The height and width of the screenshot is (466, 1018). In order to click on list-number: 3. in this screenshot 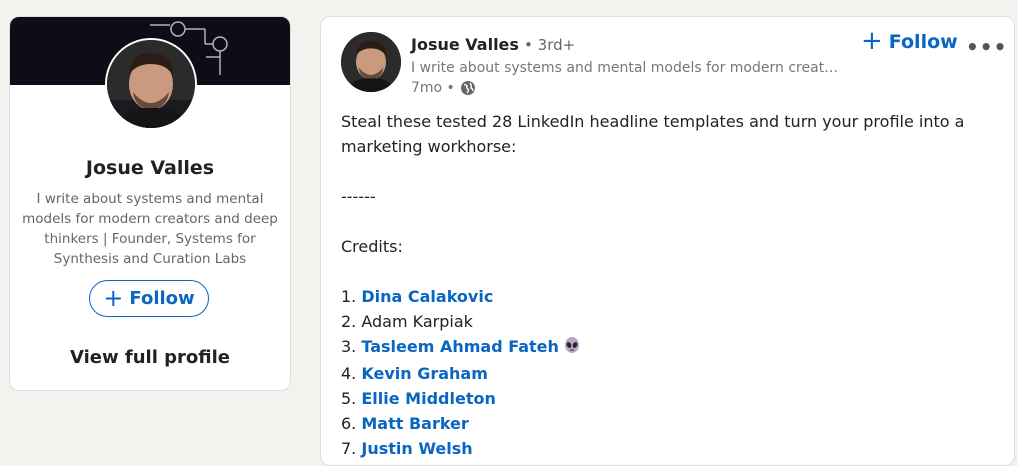, I will do `click(349, 346)`.